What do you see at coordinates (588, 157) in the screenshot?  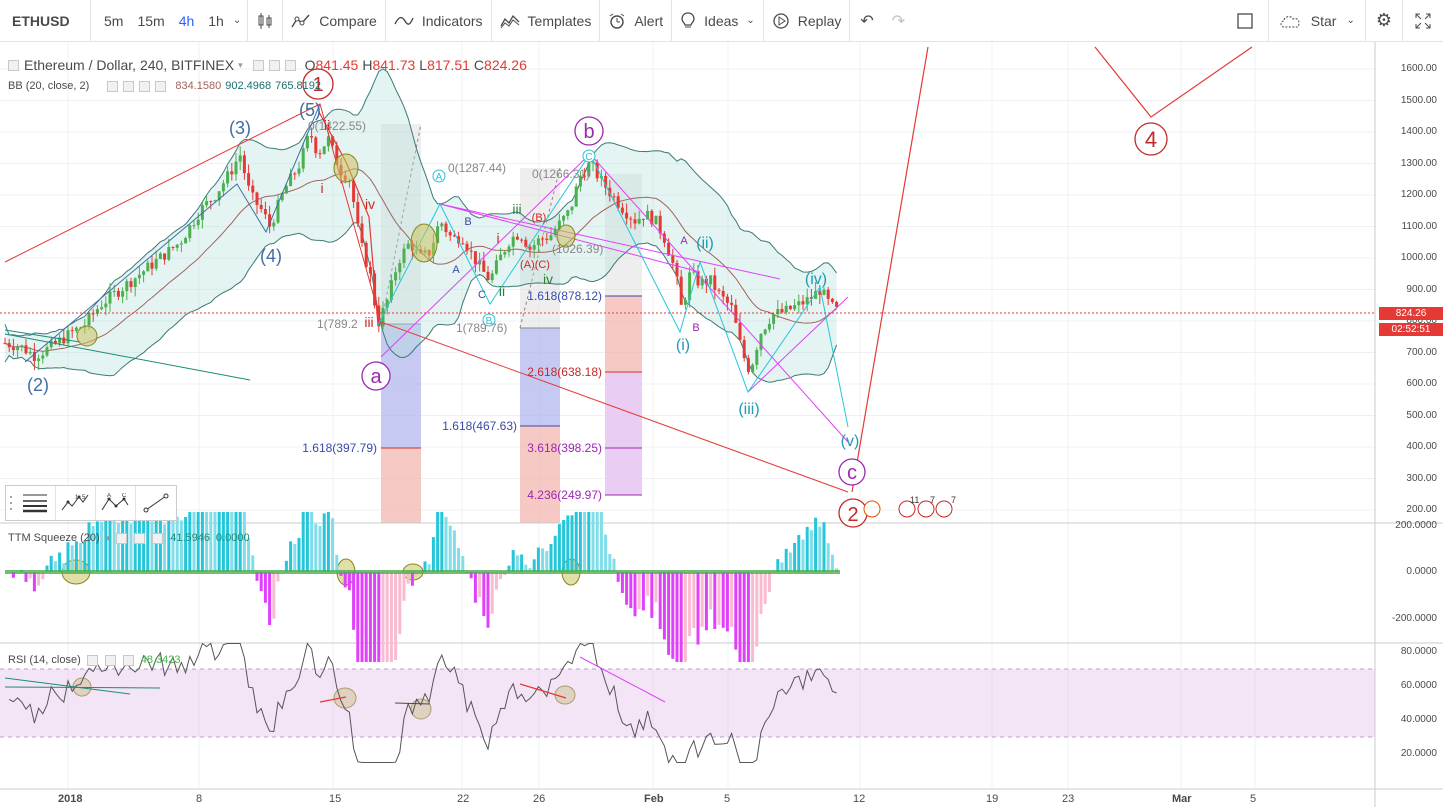 I see `wave-label-C-circ: C` at bounding box center [588, 157].